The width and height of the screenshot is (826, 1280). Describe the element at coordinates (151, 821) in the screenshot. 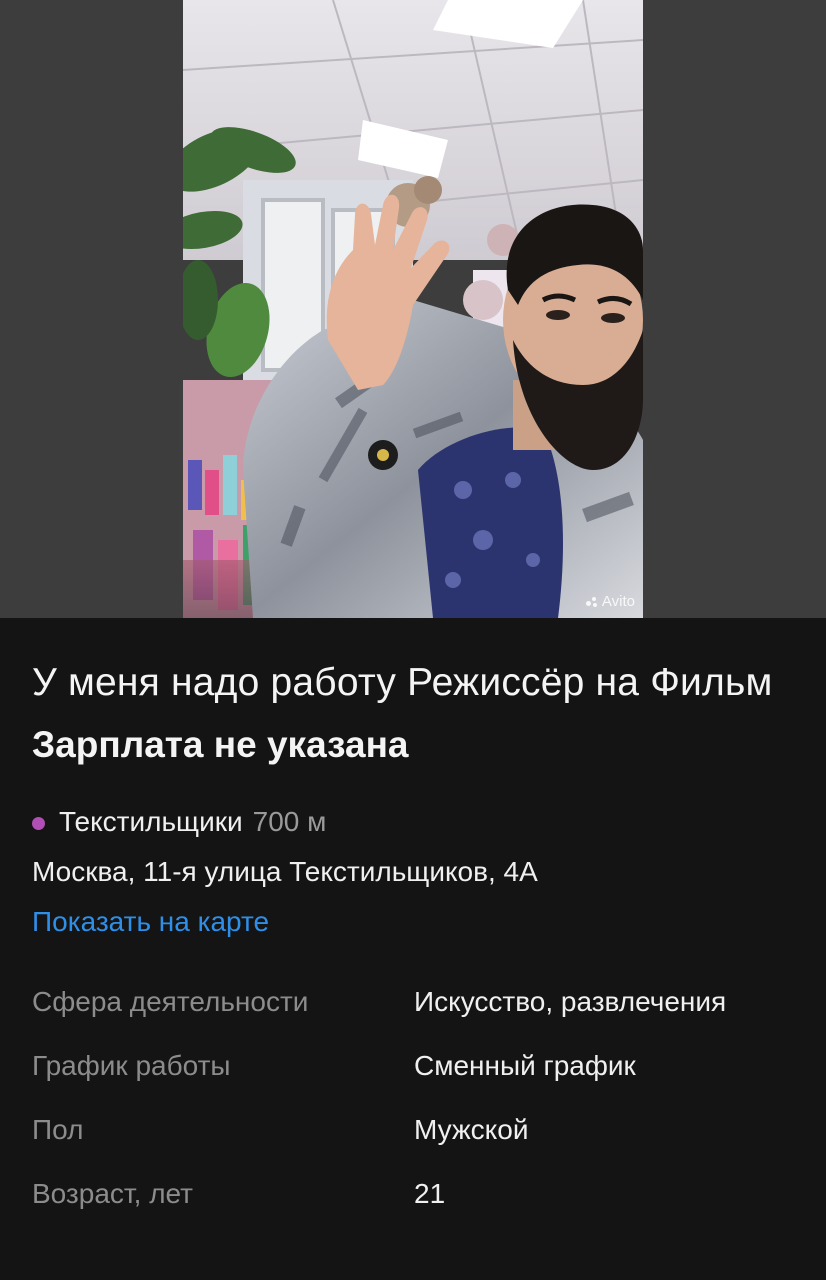

I see `metro-station: Текстильщики` at that location.